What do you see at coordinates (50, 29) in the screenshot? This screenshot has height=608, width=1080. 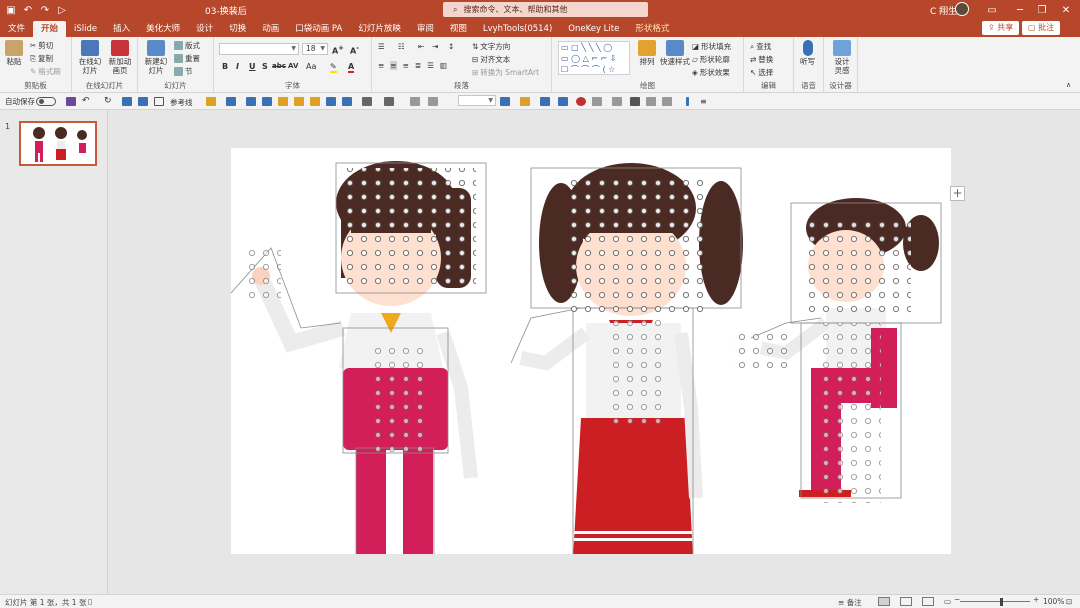 I see `tab-1: 开始` at bounding box center [50, 29].